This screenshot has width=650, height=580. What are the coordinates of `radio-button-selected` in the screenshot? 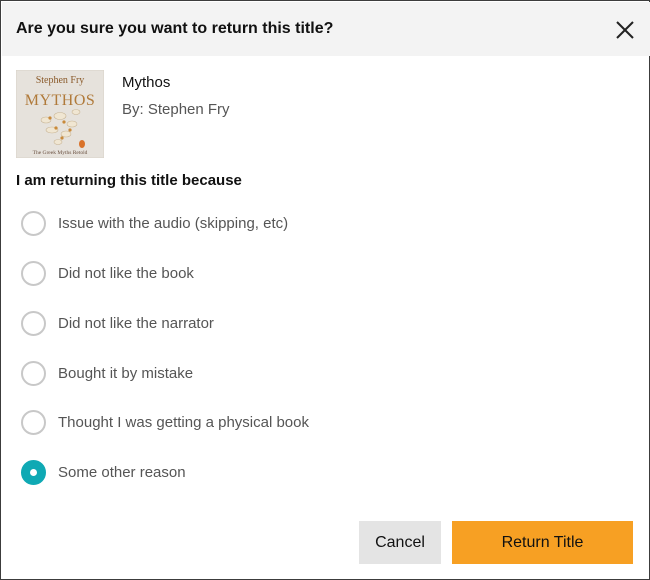 It's located at (33, 472).